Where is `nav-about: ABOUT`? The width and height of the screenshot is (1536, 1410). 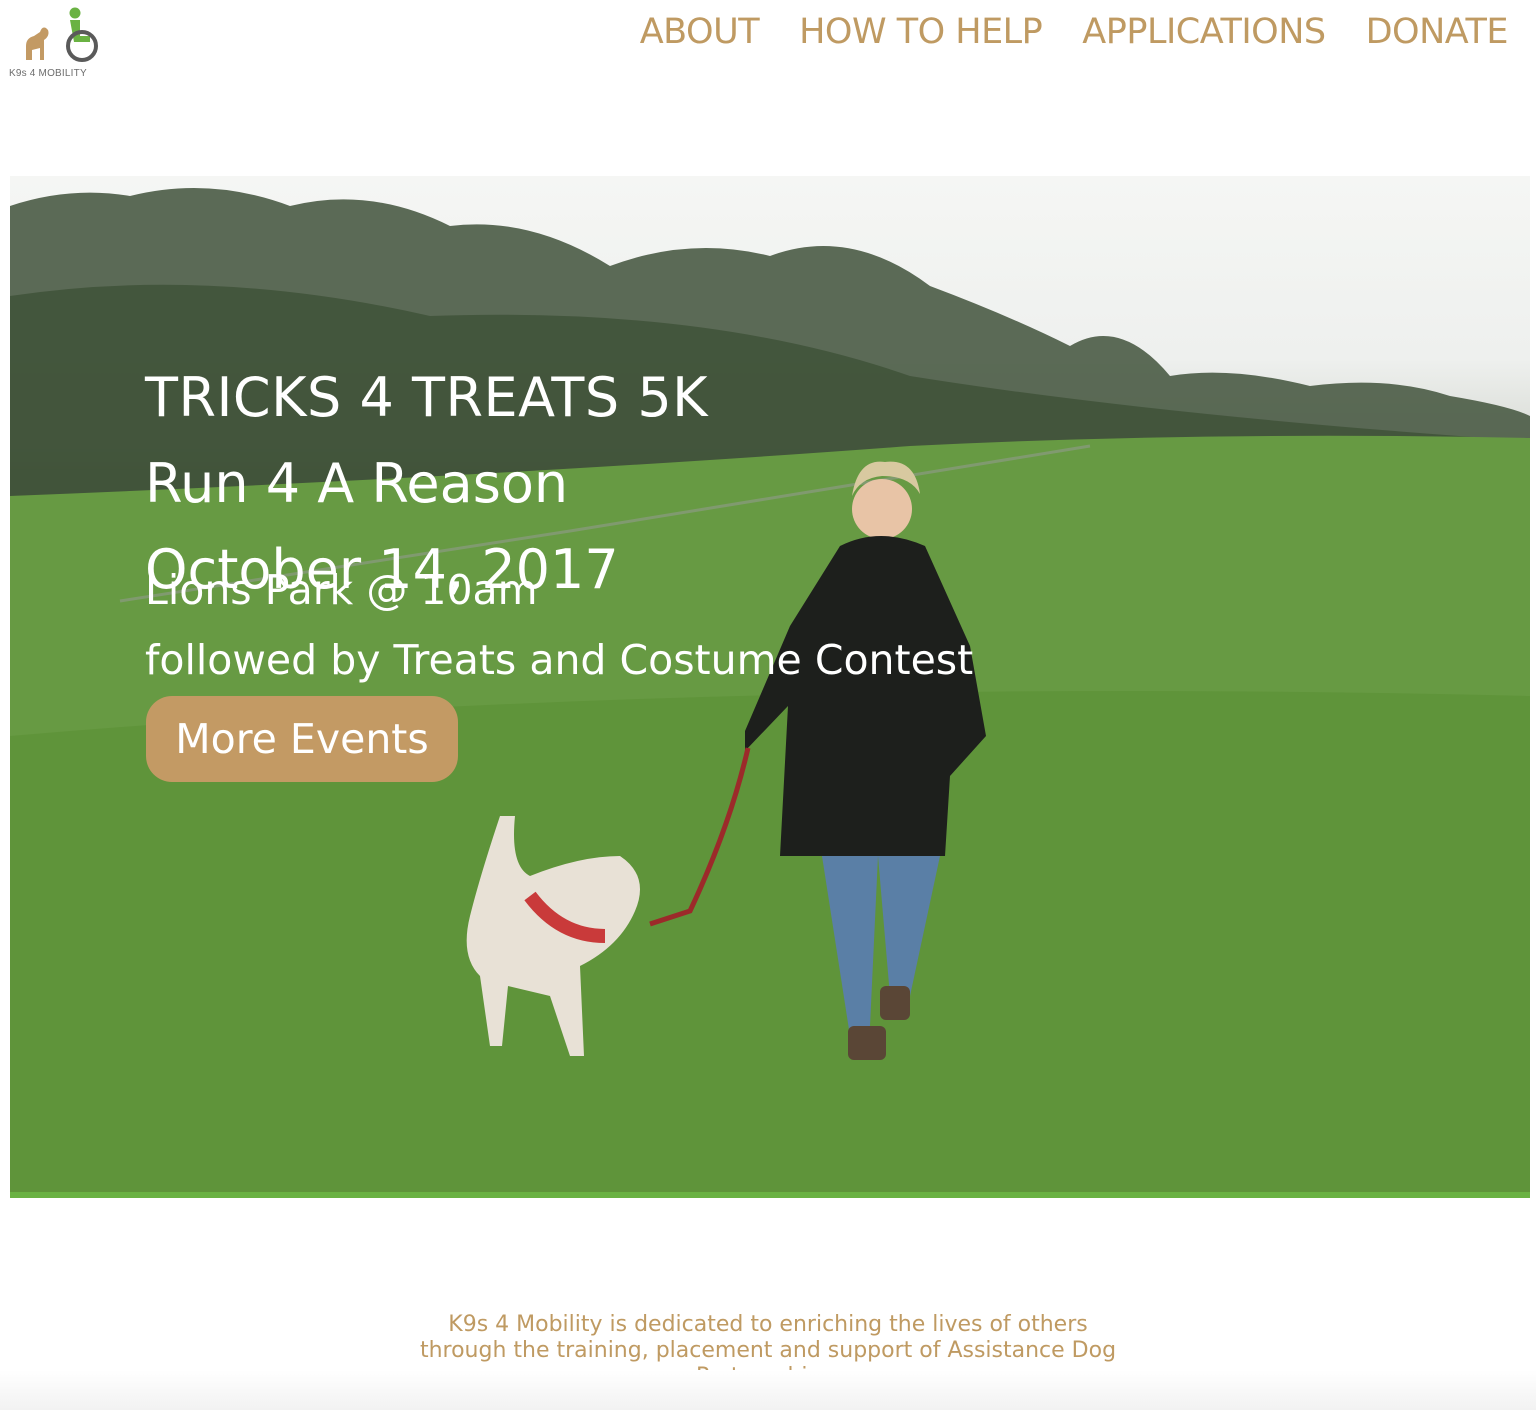 nav-about: ABOUT is located at coordinates (700, 32).